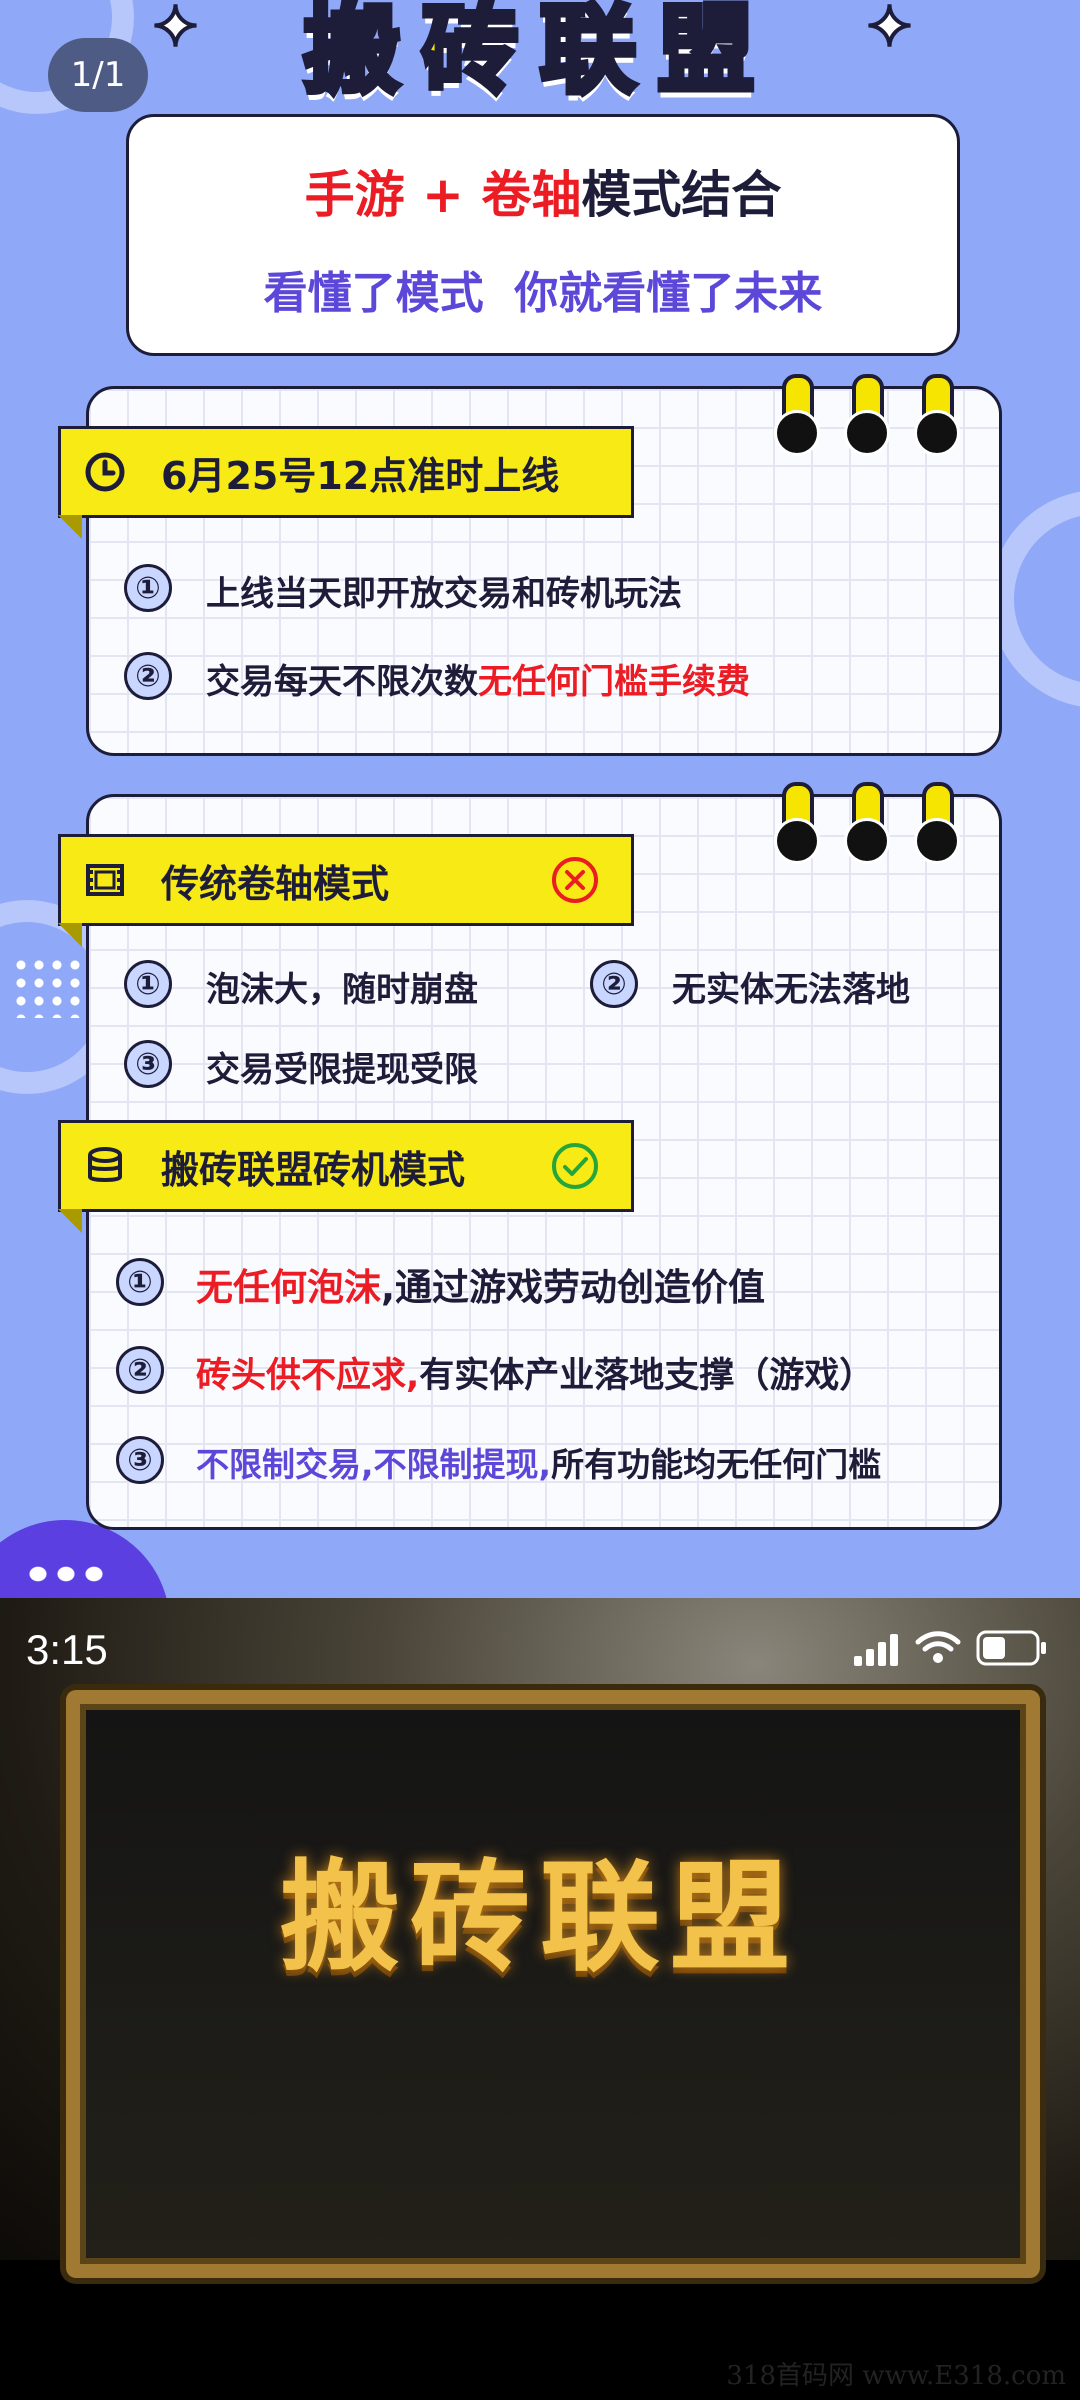 This screenshot has height=2400, width=1080. I want to click on launch-item-2-highlight: 无任何门槛手续费, so click(614, 682).